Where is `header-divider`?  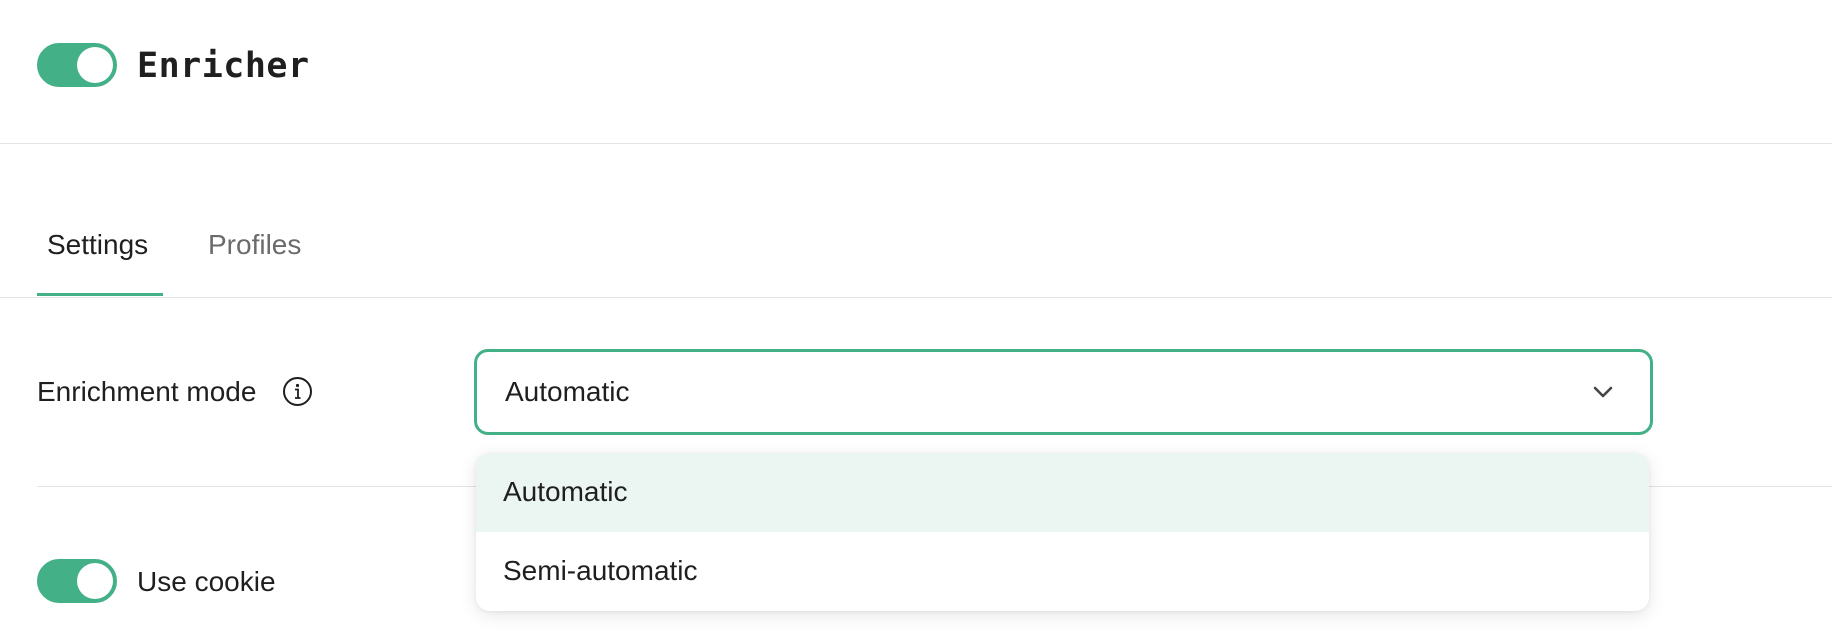
header-divider is located at coordinates (916, 143).